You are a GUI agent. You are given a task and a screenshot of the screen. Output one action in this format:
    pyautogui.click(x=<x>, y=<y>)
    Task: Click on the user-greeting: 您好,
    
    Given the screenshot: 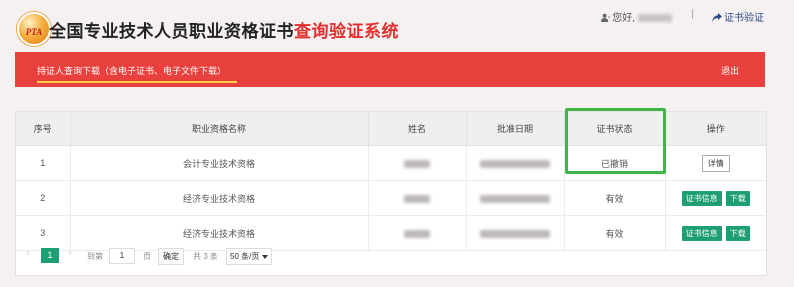 What is the action you would take?
    pyautogui.click(x=636, y=16)
    